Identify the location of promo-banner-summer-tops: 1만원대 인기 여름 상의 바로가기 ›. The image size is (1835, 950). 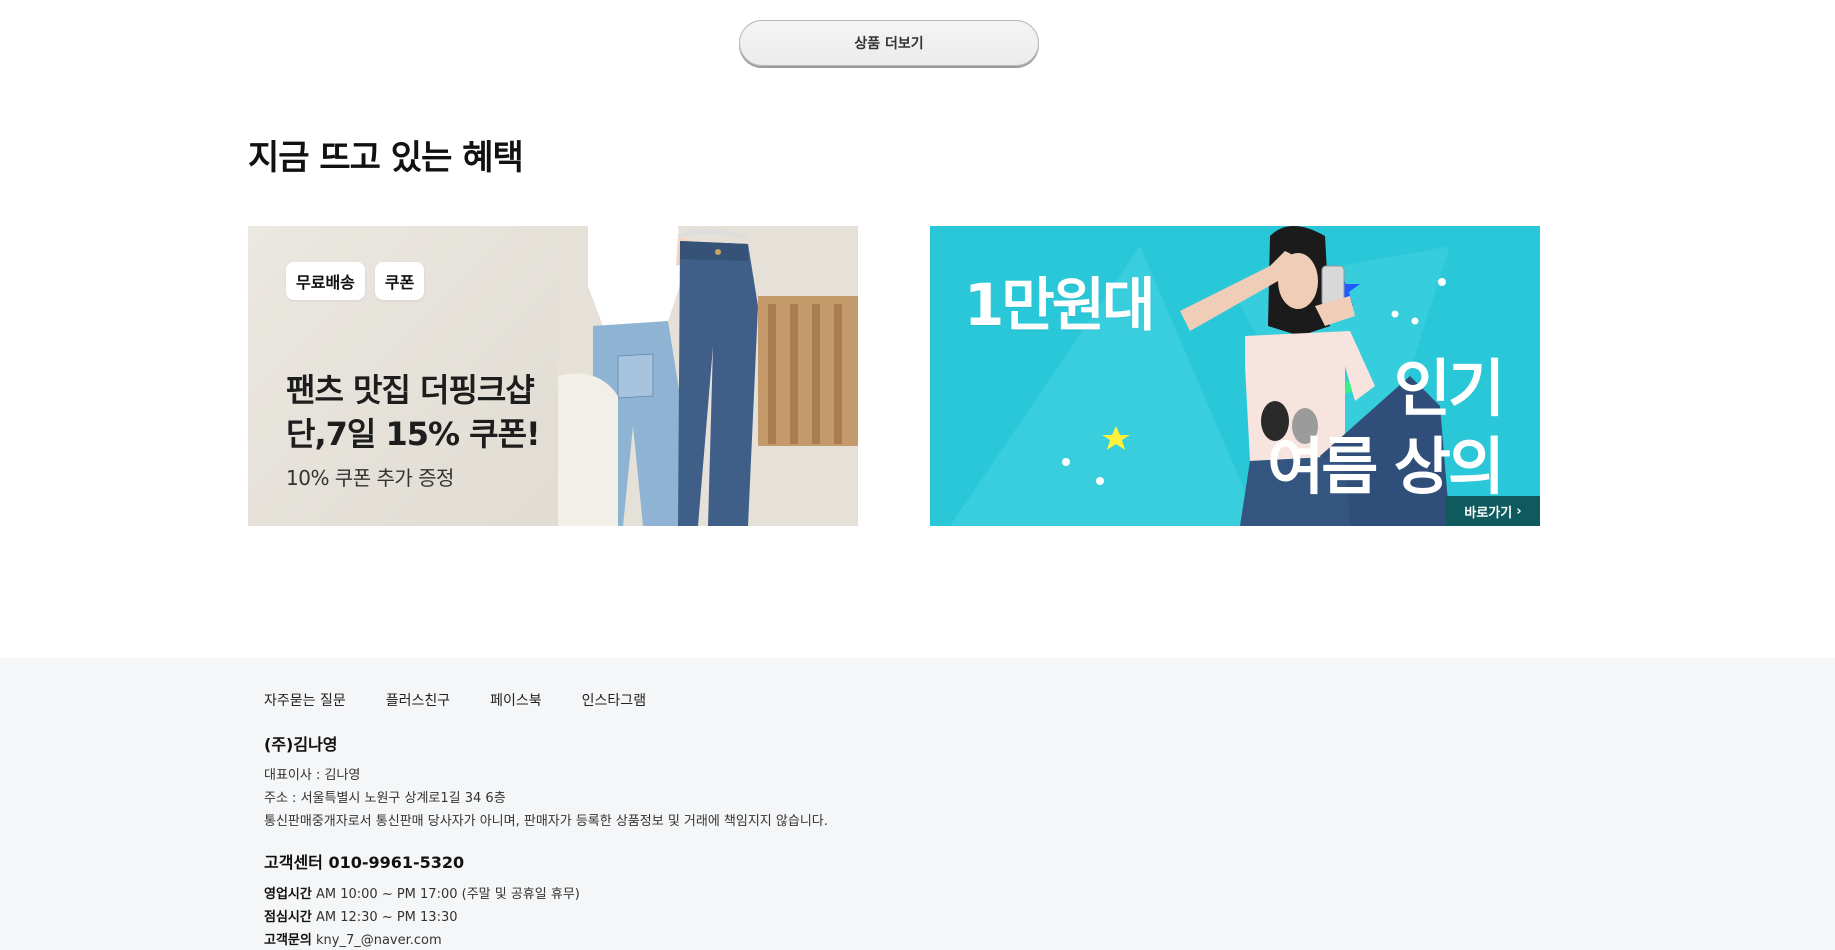
(1235, 376).